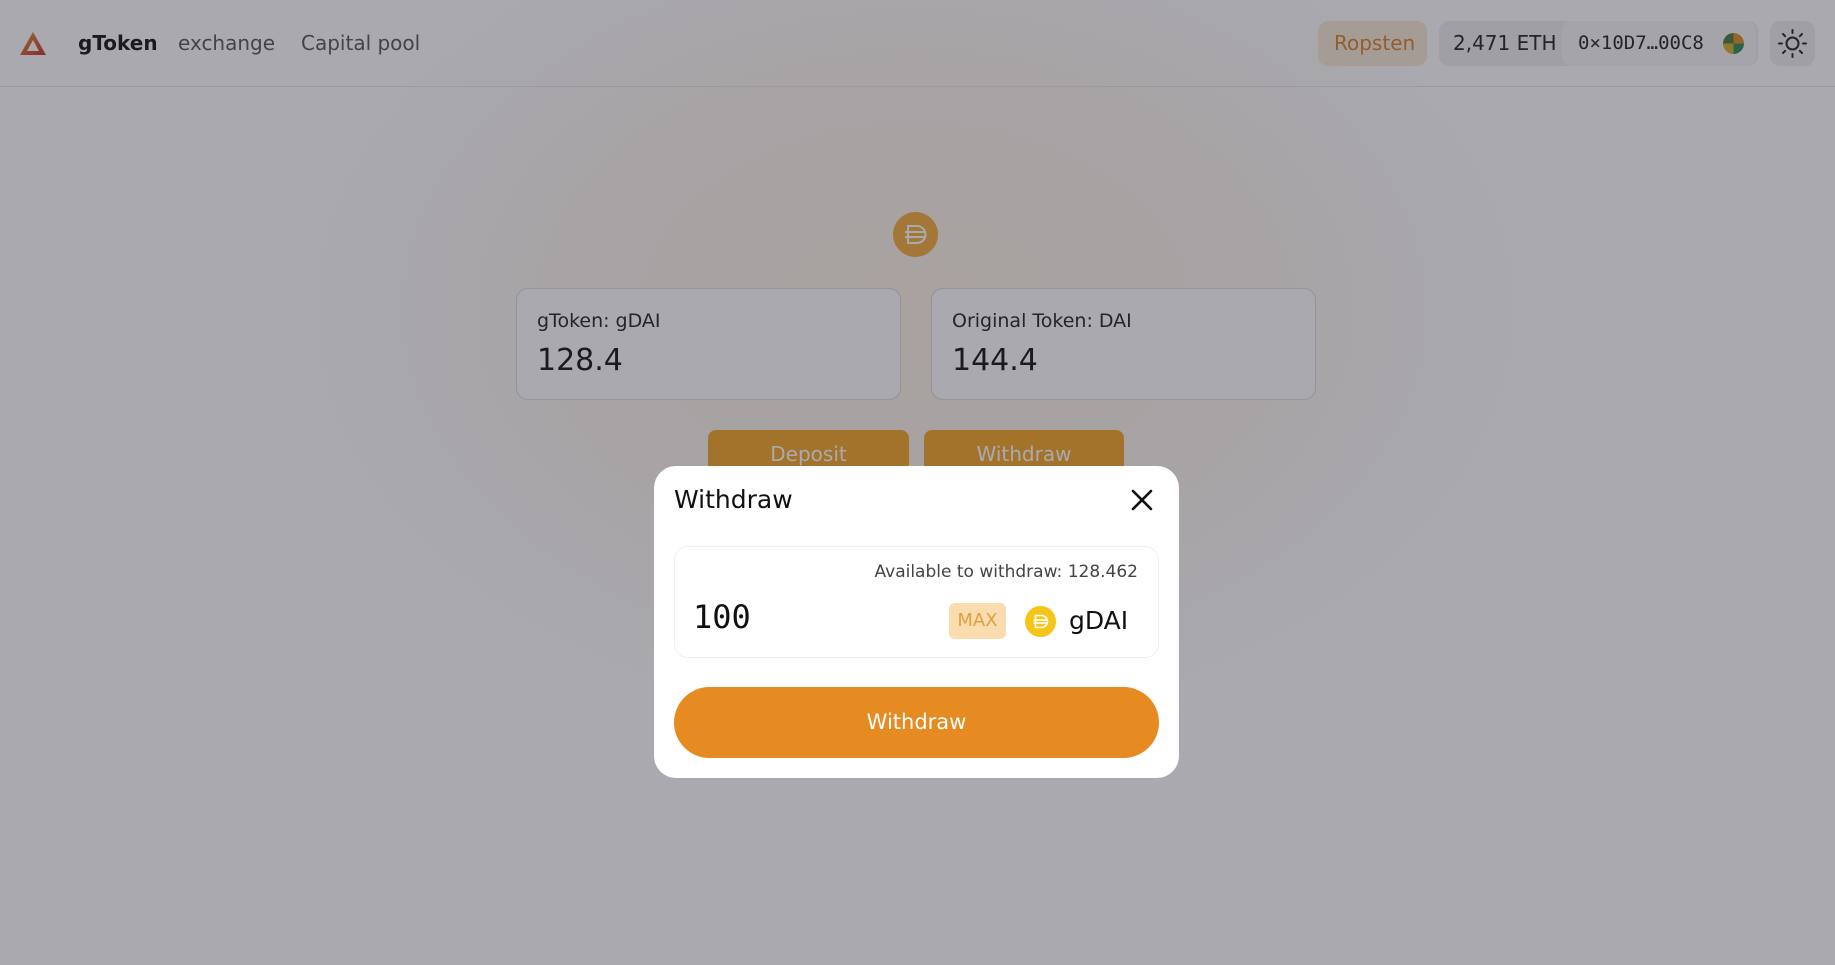 The height and width of the screenshot is (965, 1835). What do you see at coordinates (1006, 572) in the screenshot?
I see `available-to-withdraw: Available to withdraw: 128.462` at bounding box center [1006, 572].